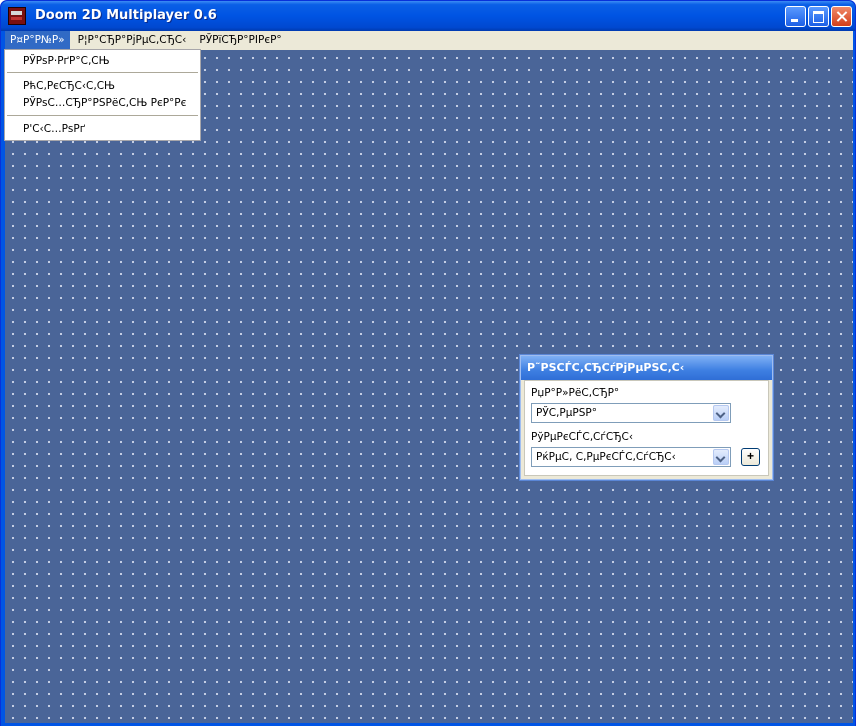 This screenshot has width=856, height=726. What do you see at coordinates (646, 368) in the screenshot?
I see `tools-panel-title: Р˜РЅСЃС‚СЂСѓРјРµРЅС‚С‹` at bounding box center [646, 368].